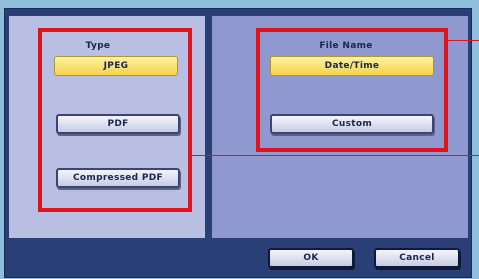 The height and width of the screenshot is (279, 479). I want to click on file-name-callout-line, so click(463, 40).